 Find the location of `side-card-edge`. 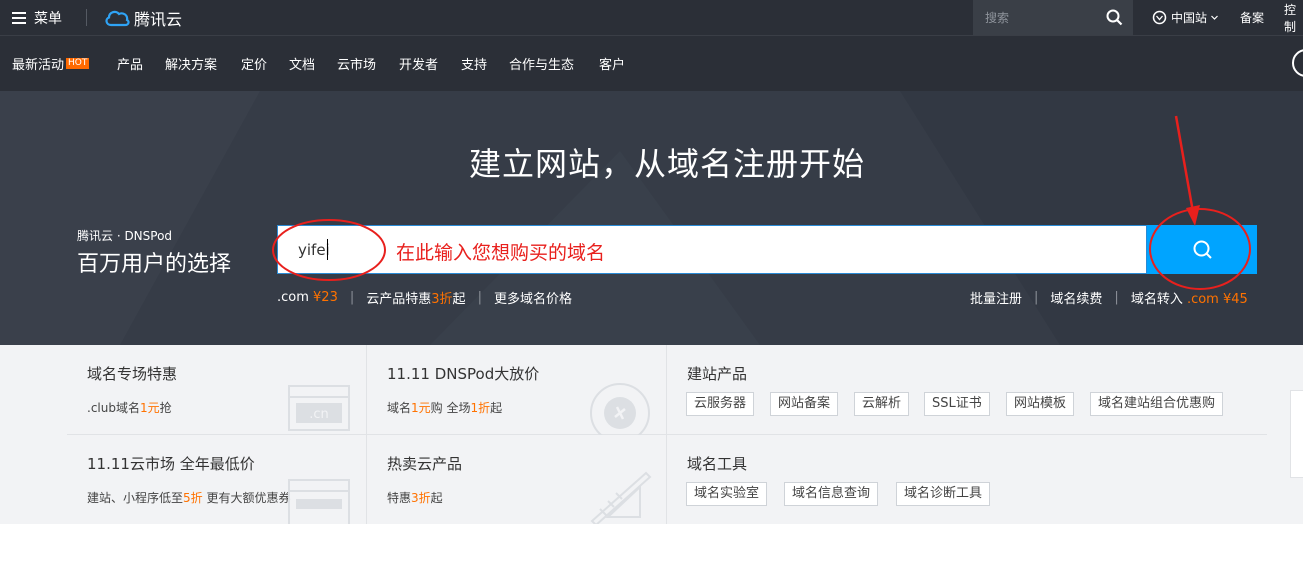

side-card-edge is located at coordinates (1296, 434).